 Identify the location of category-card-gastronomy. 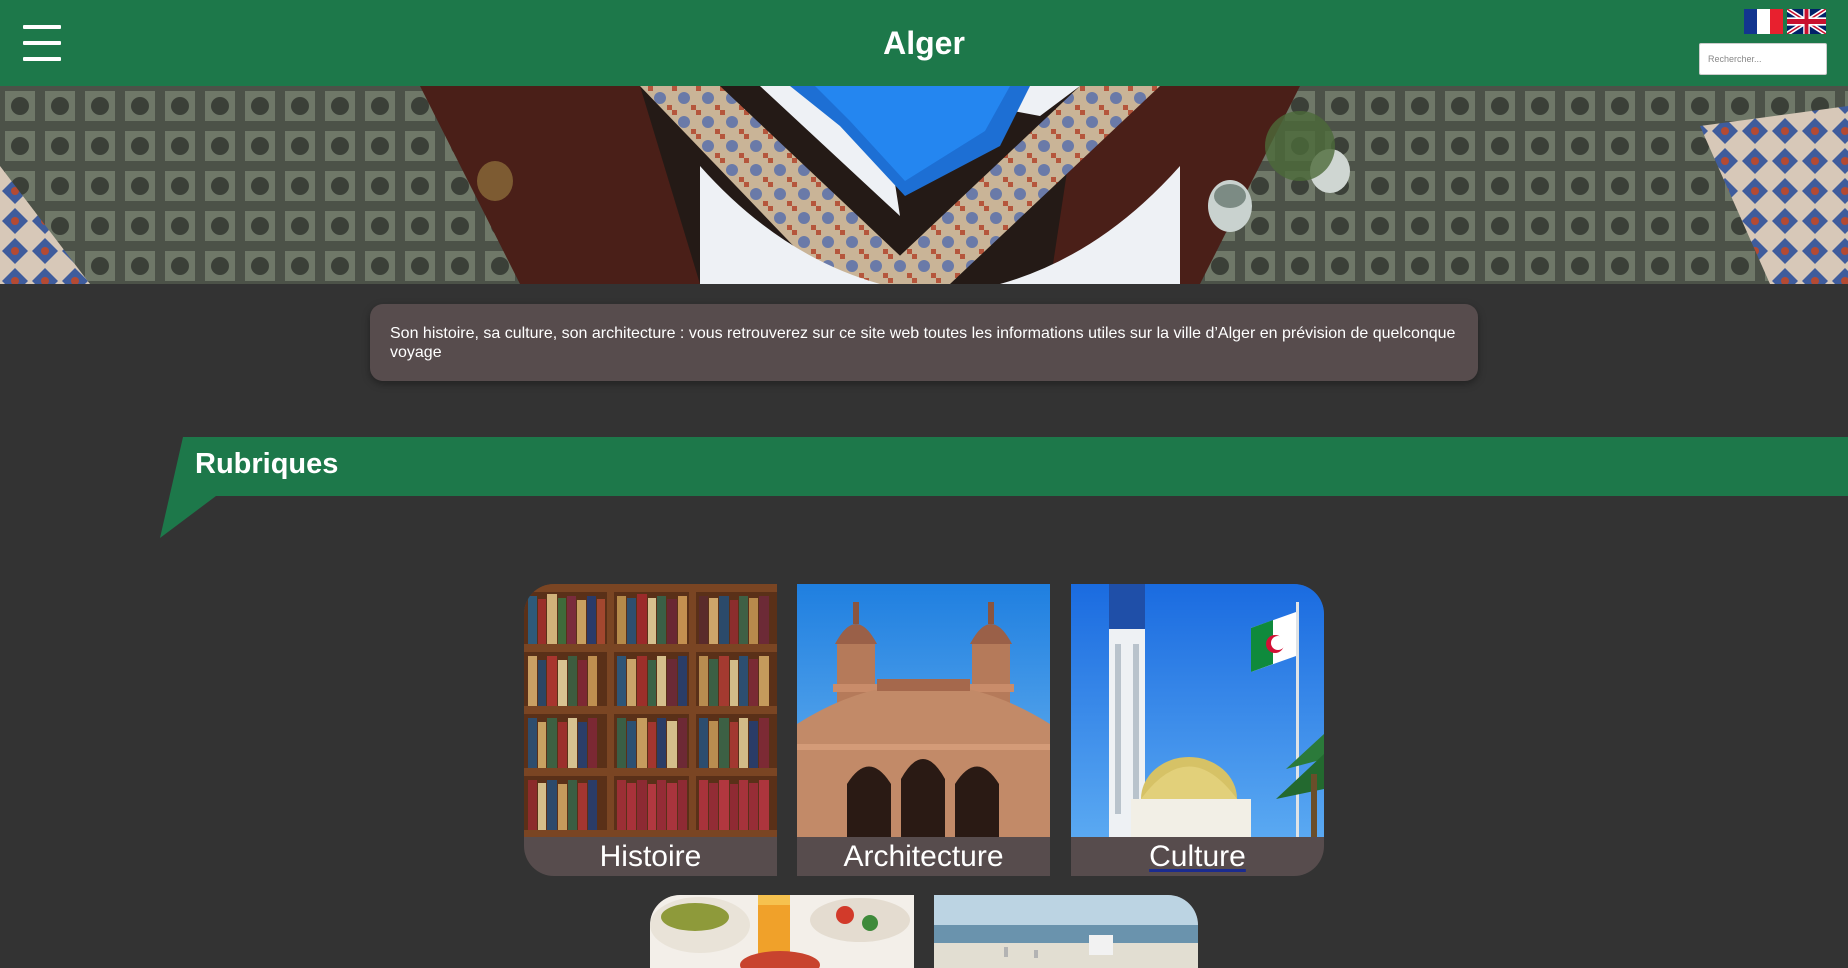
(782, 931).